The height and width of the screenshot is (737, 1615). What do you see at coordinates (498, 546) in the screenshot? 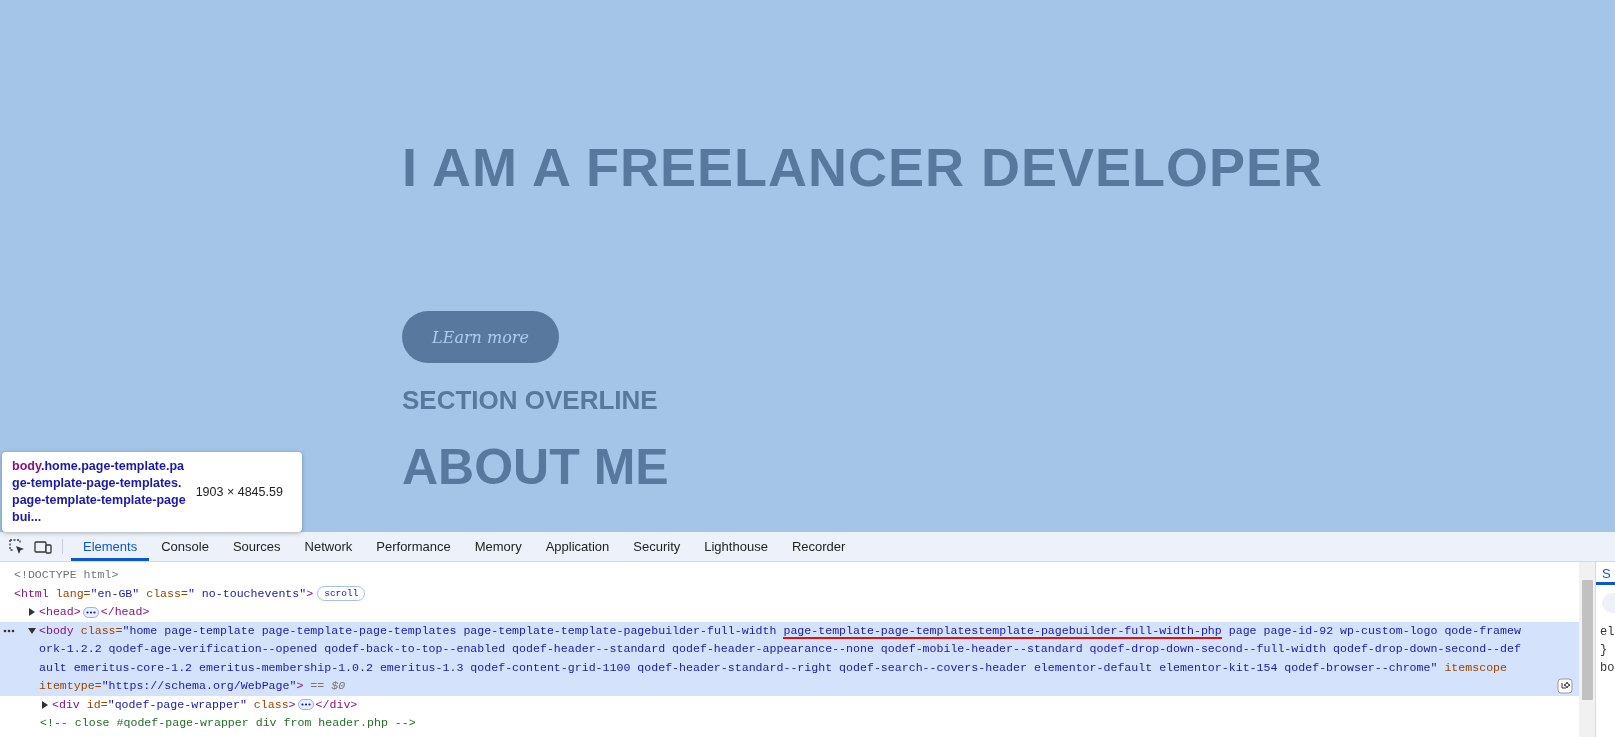
I see `devtools-tab: Memory` at bounding box center [498, 546].